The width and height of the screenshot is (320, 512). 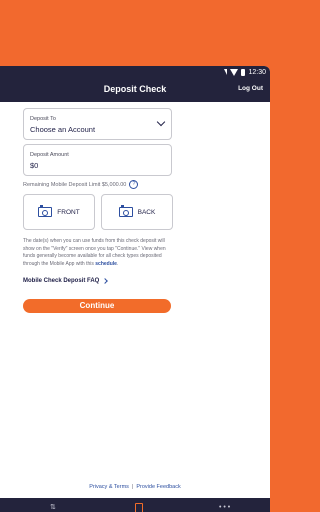 I want to click on deposit-to-select: Deposit To Choose an Account, so click(x=97, y=124).